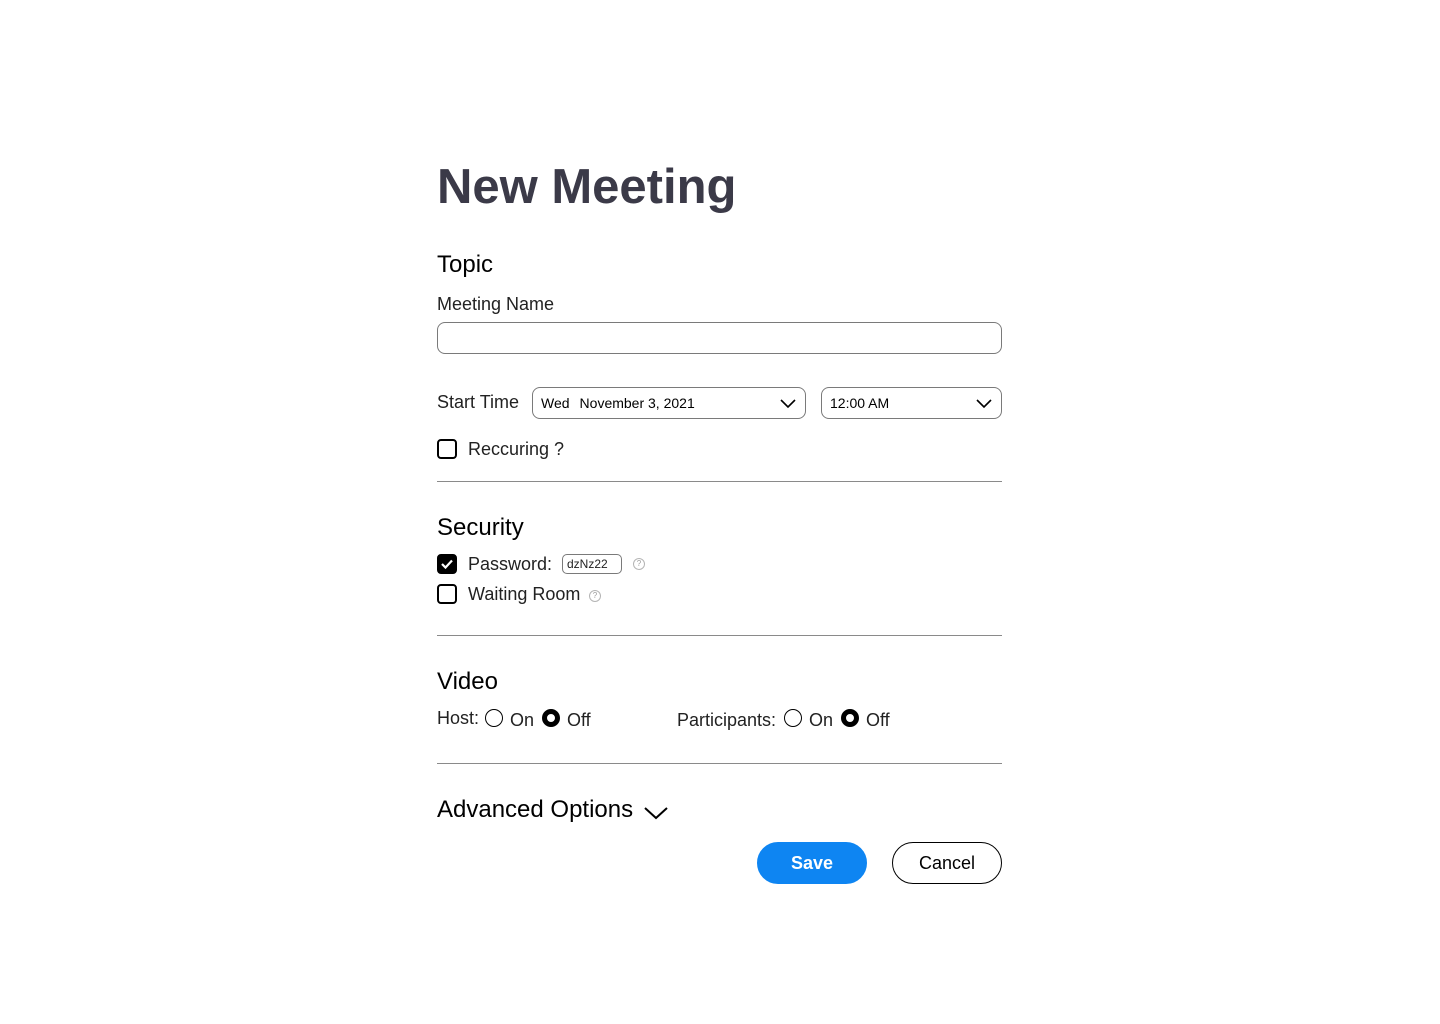 This screenshot has height=1024, width=1440. What do you see at coordinates (535, 809) in the screenshot?
I see `advanced-options-label: Advanced Options` at bounding box center [535, 809].